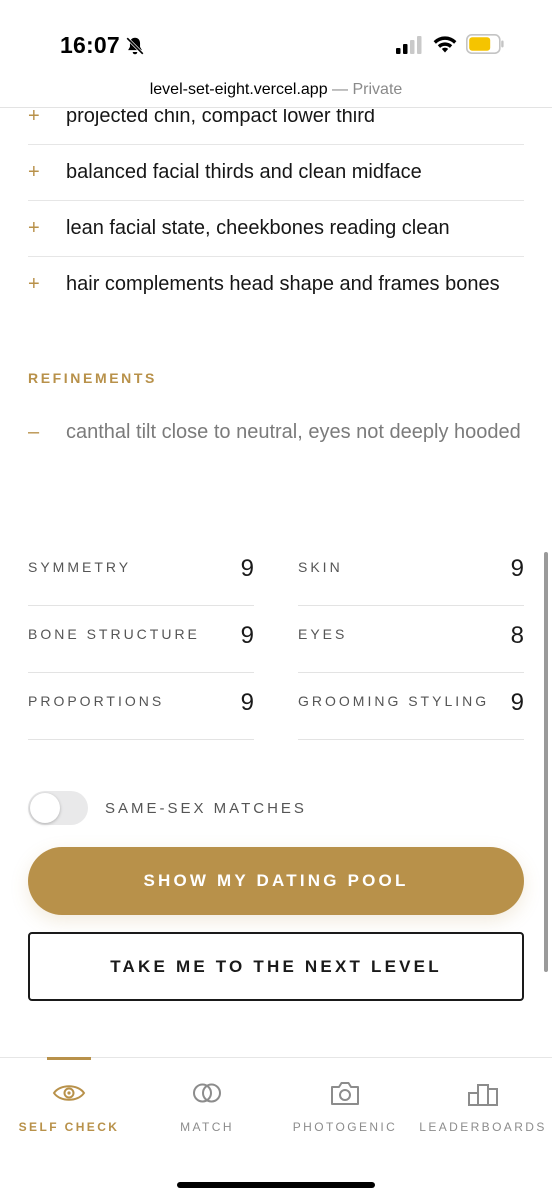 The width and height of the screenshot is (552, 1200). I want to click on tab-leaderboards: LEADERBOARDS, so click(483, 1108).